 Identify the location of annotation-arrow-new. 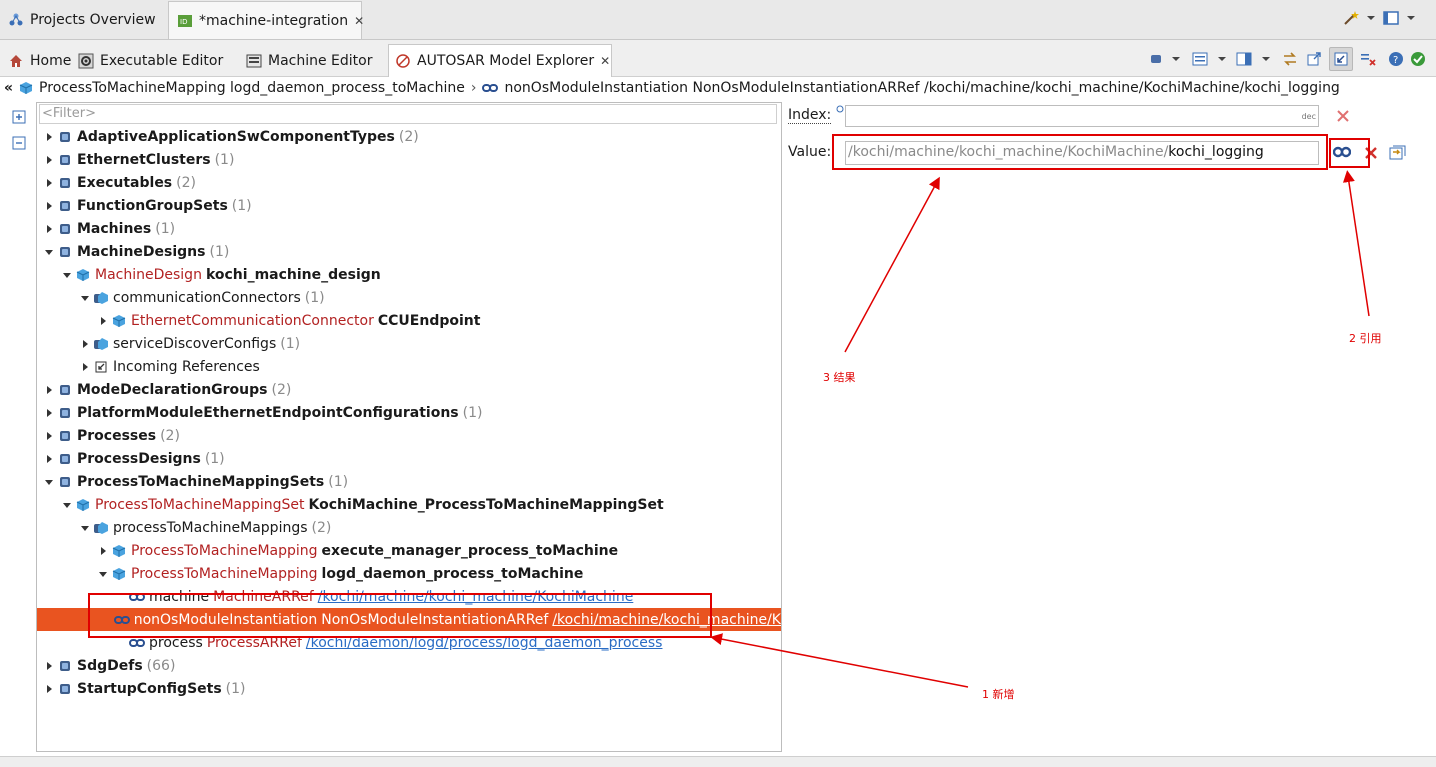
(839, 660).